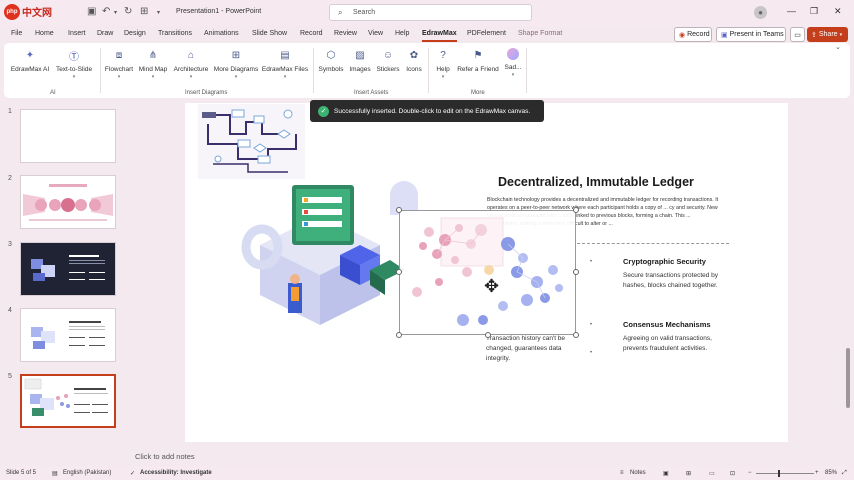 The width and height of the screenshot is (854, 480). Describe the element at coordinates (664, 261) in the screenshot. I see `cryptographic-security-heading: Cryptographic Security` at that location.